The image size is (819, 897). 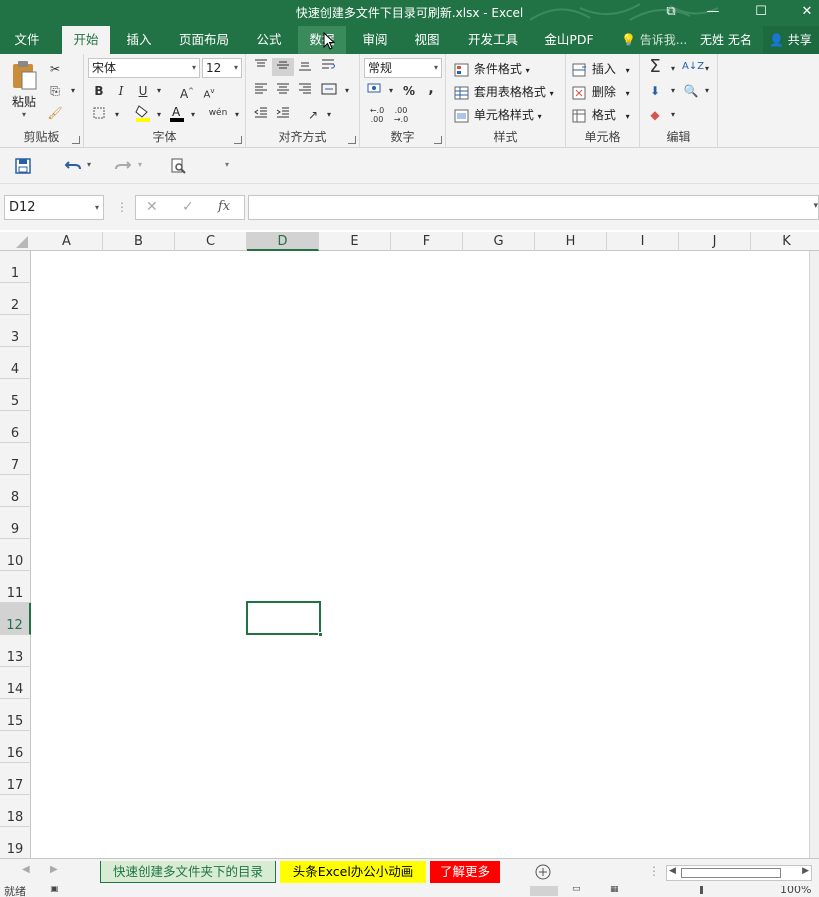 I want to click on column-header: F, so click(x=427, y=241).